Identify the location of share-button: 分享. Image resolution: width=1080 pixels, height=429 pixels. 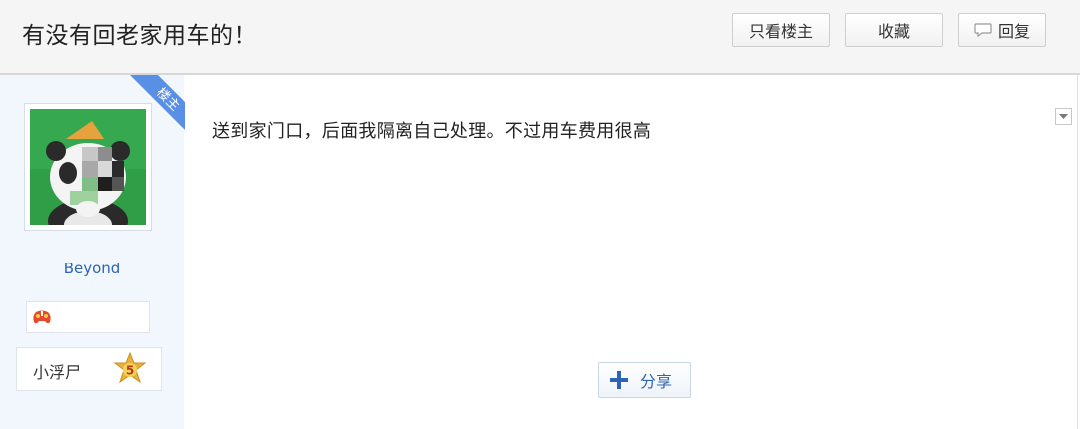
(644, 380).